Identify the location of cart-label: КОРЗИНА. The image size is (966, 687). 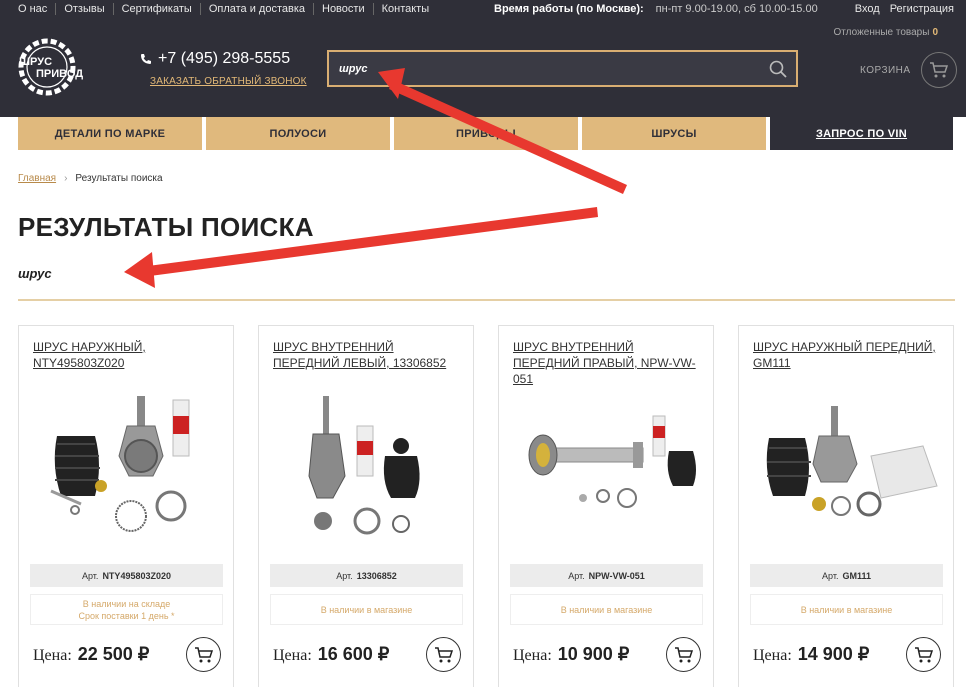
(885, 70).